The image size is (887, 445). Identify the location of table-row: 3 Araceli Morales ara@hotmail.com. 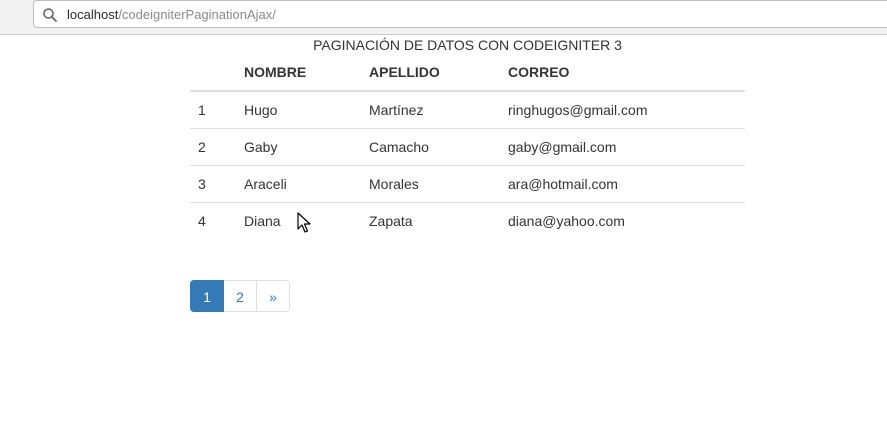
(467, 184).